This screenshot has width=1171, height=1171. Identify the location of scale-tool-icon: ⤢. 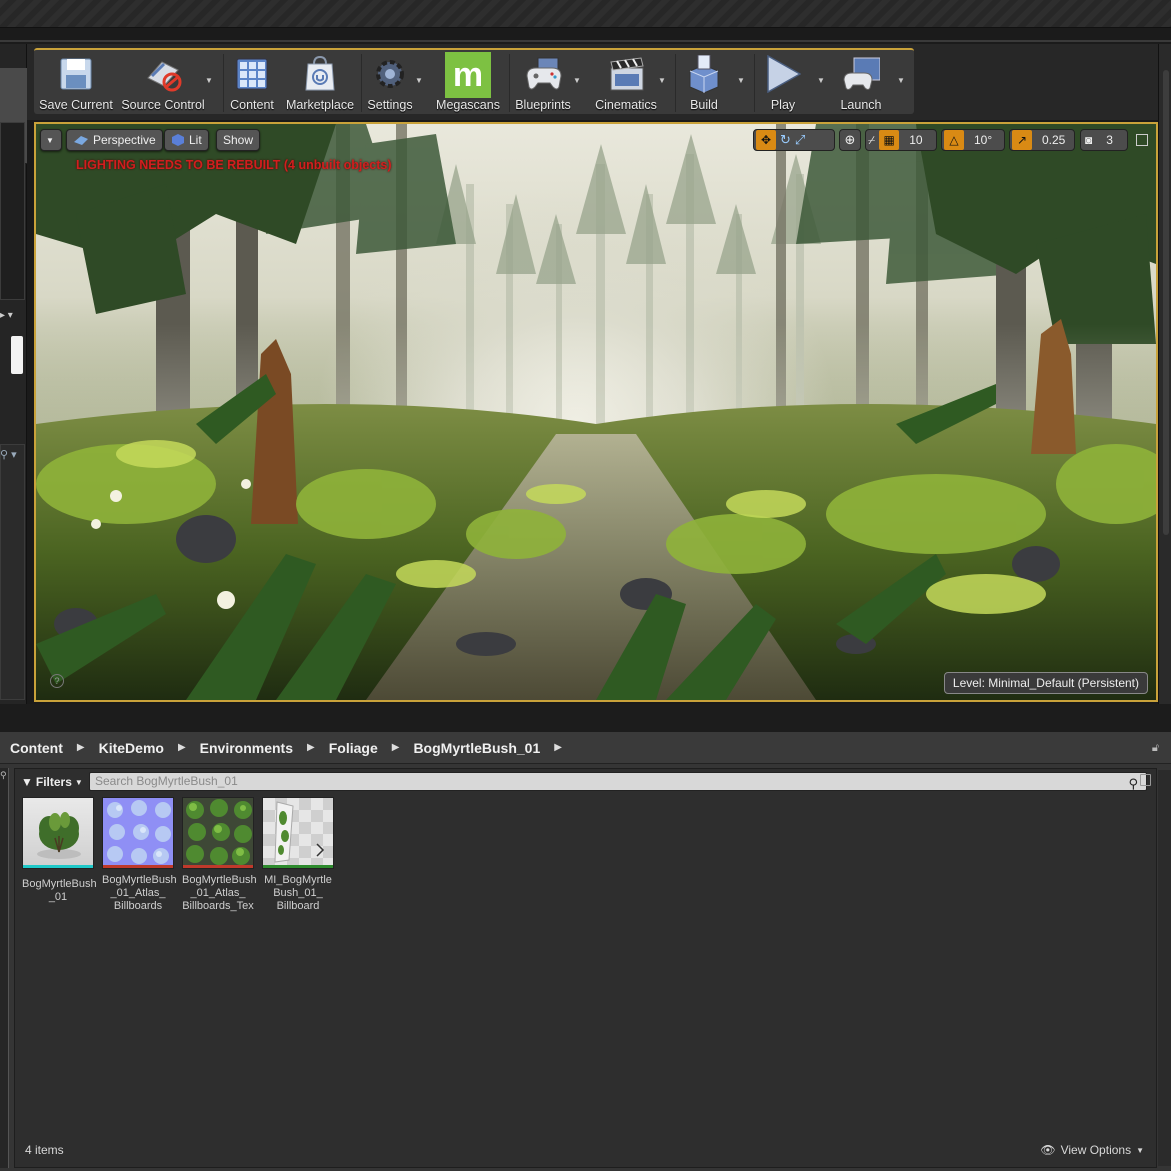
(800, 140).